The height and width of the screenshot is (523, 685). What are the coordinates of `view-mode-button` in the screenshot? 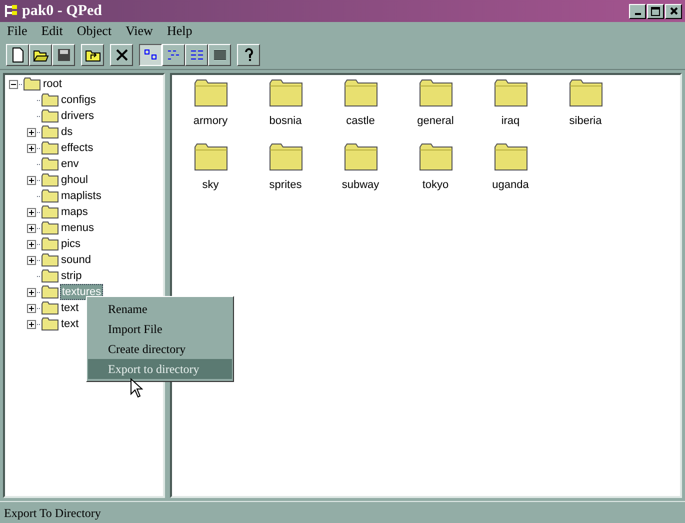 It's located at (150, 55).